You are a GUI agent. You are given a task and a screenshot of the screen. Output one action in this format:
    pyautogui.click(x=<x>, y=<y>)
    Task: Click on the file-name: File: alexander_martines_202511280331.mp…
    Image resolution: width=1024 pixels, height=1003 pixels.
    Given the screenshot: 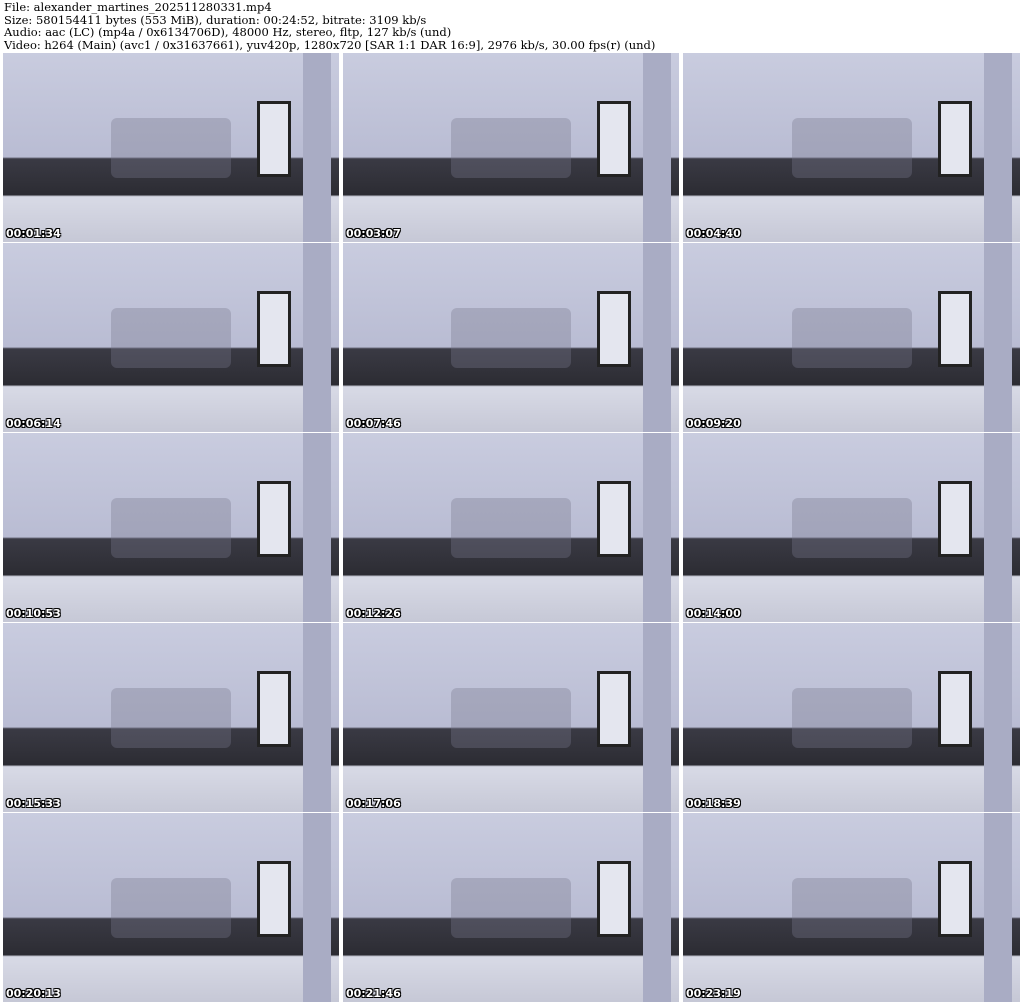 What is the action you would take?
    pyautogui.click(x=138, y=7)
    